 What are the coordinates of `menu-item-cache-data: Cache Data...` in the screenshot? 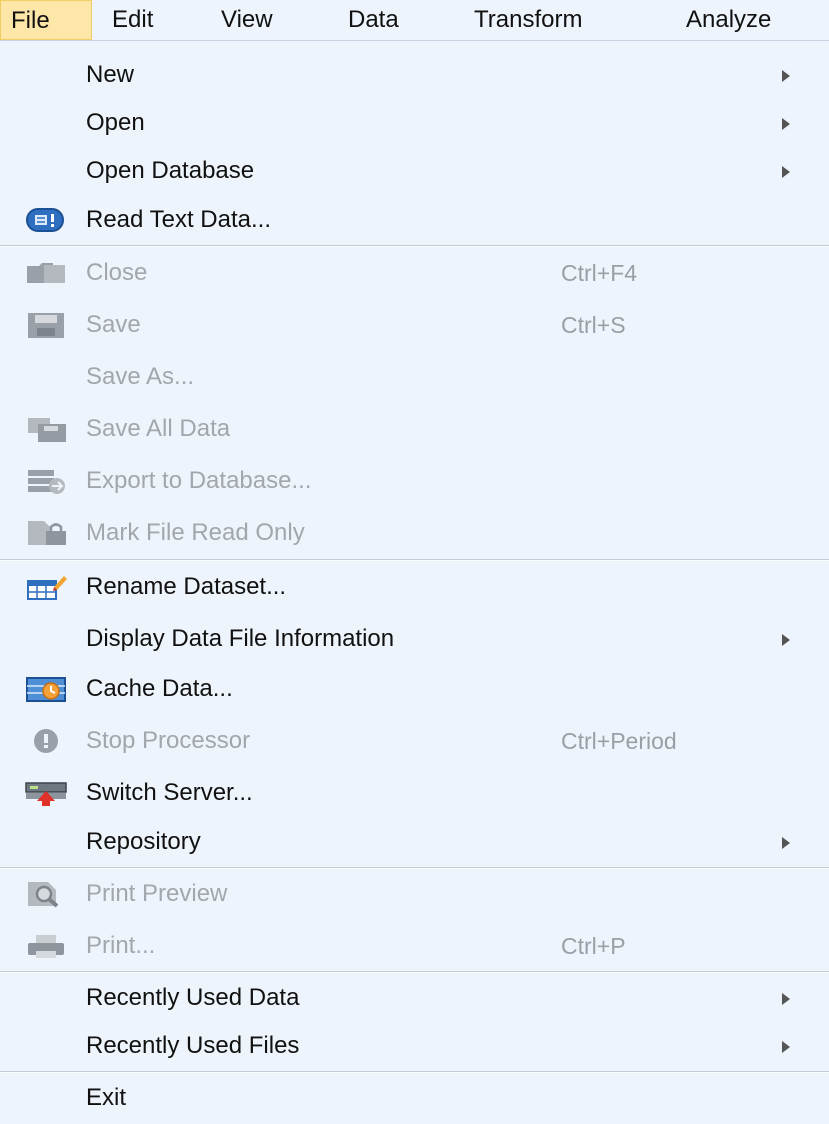 It's located at (414, 689).